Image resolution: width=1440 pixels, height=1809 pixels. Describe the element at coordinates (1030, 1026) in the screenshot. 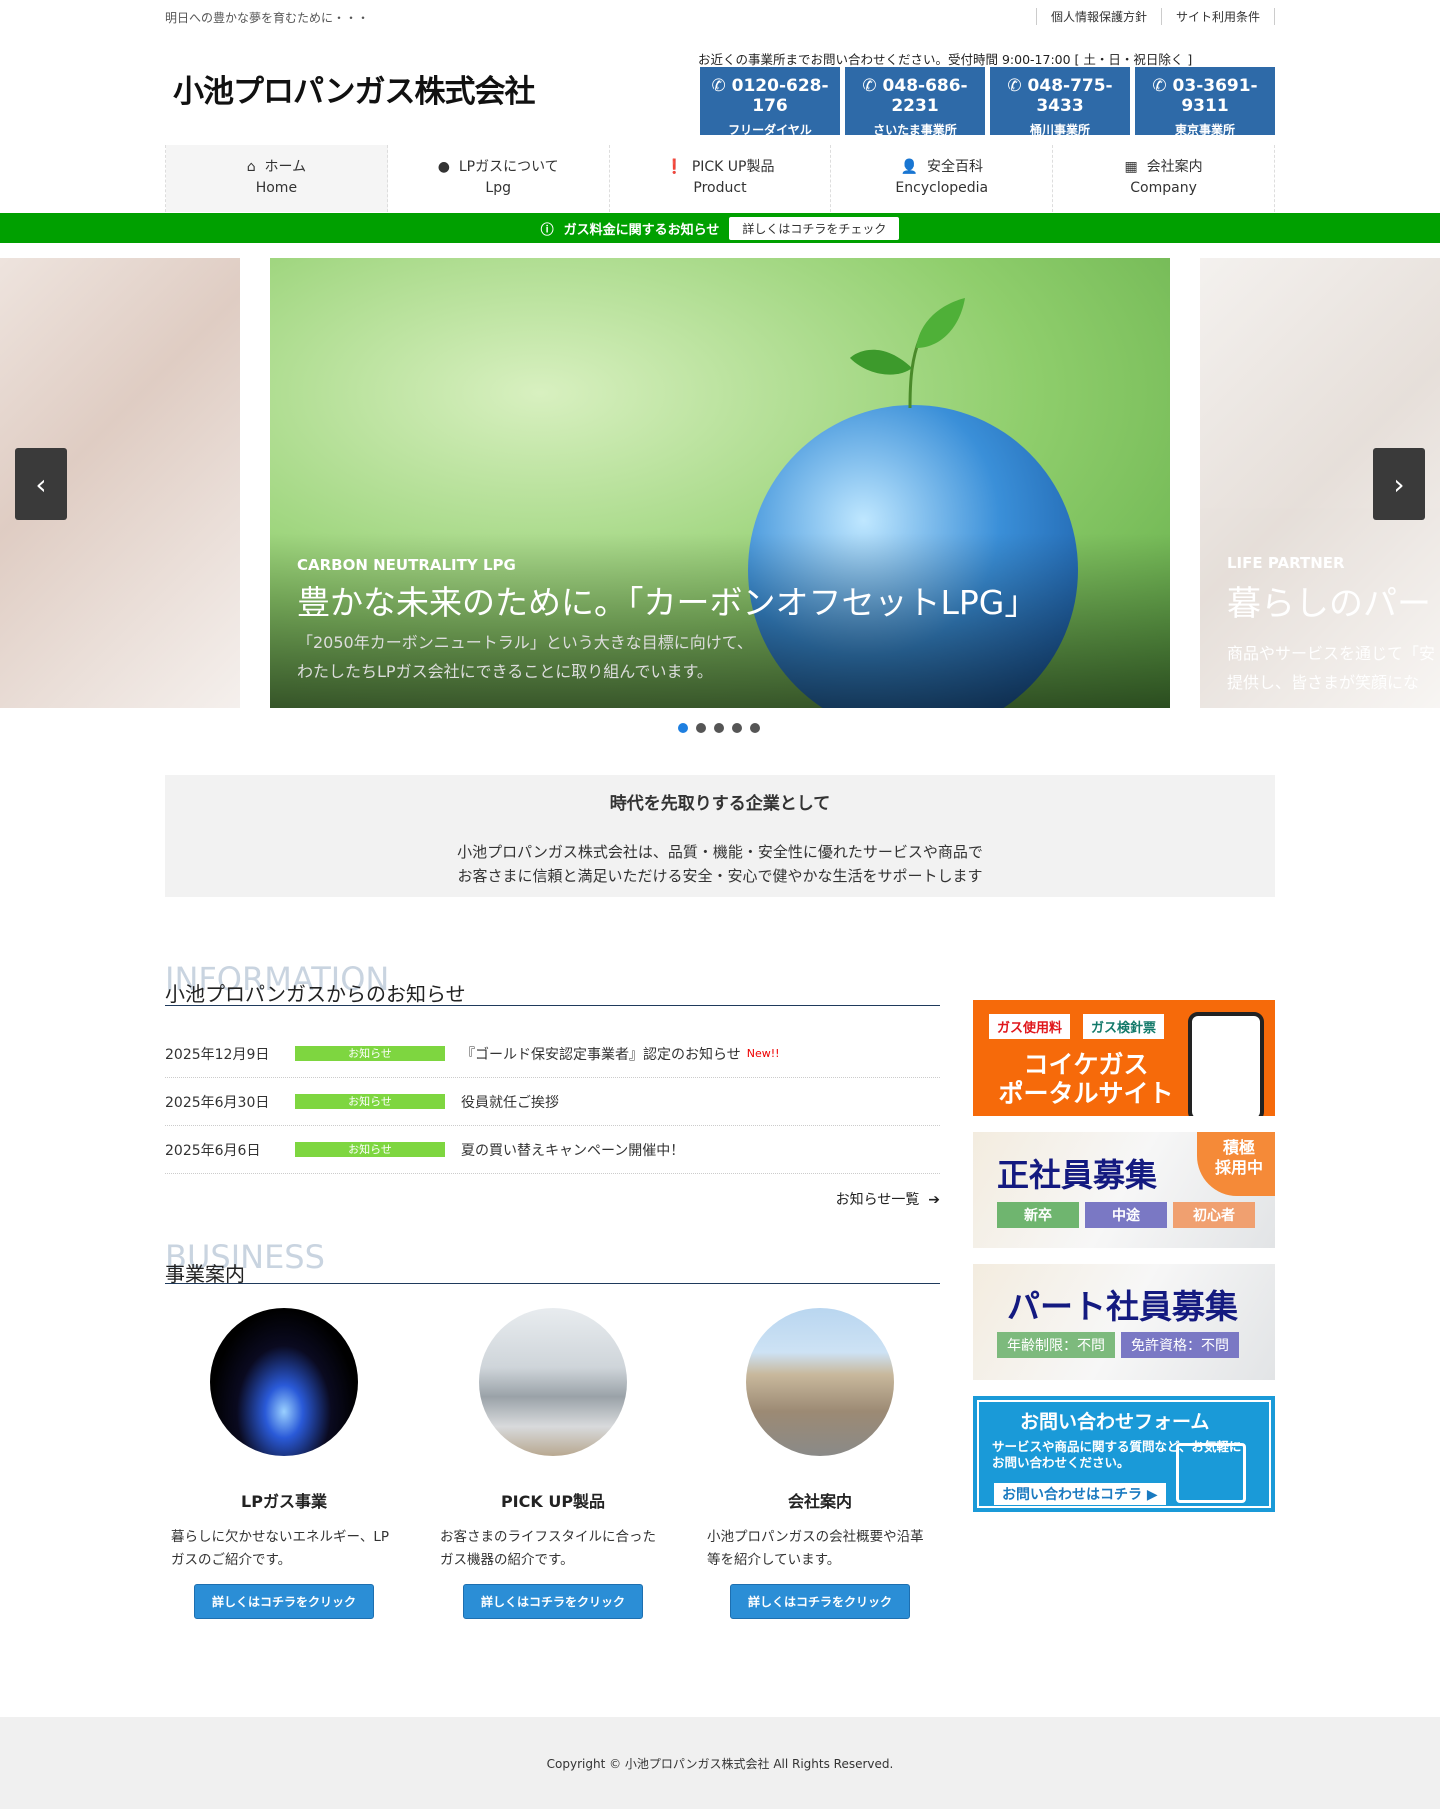

I see `banner-tag: ガス使用料` at that location.